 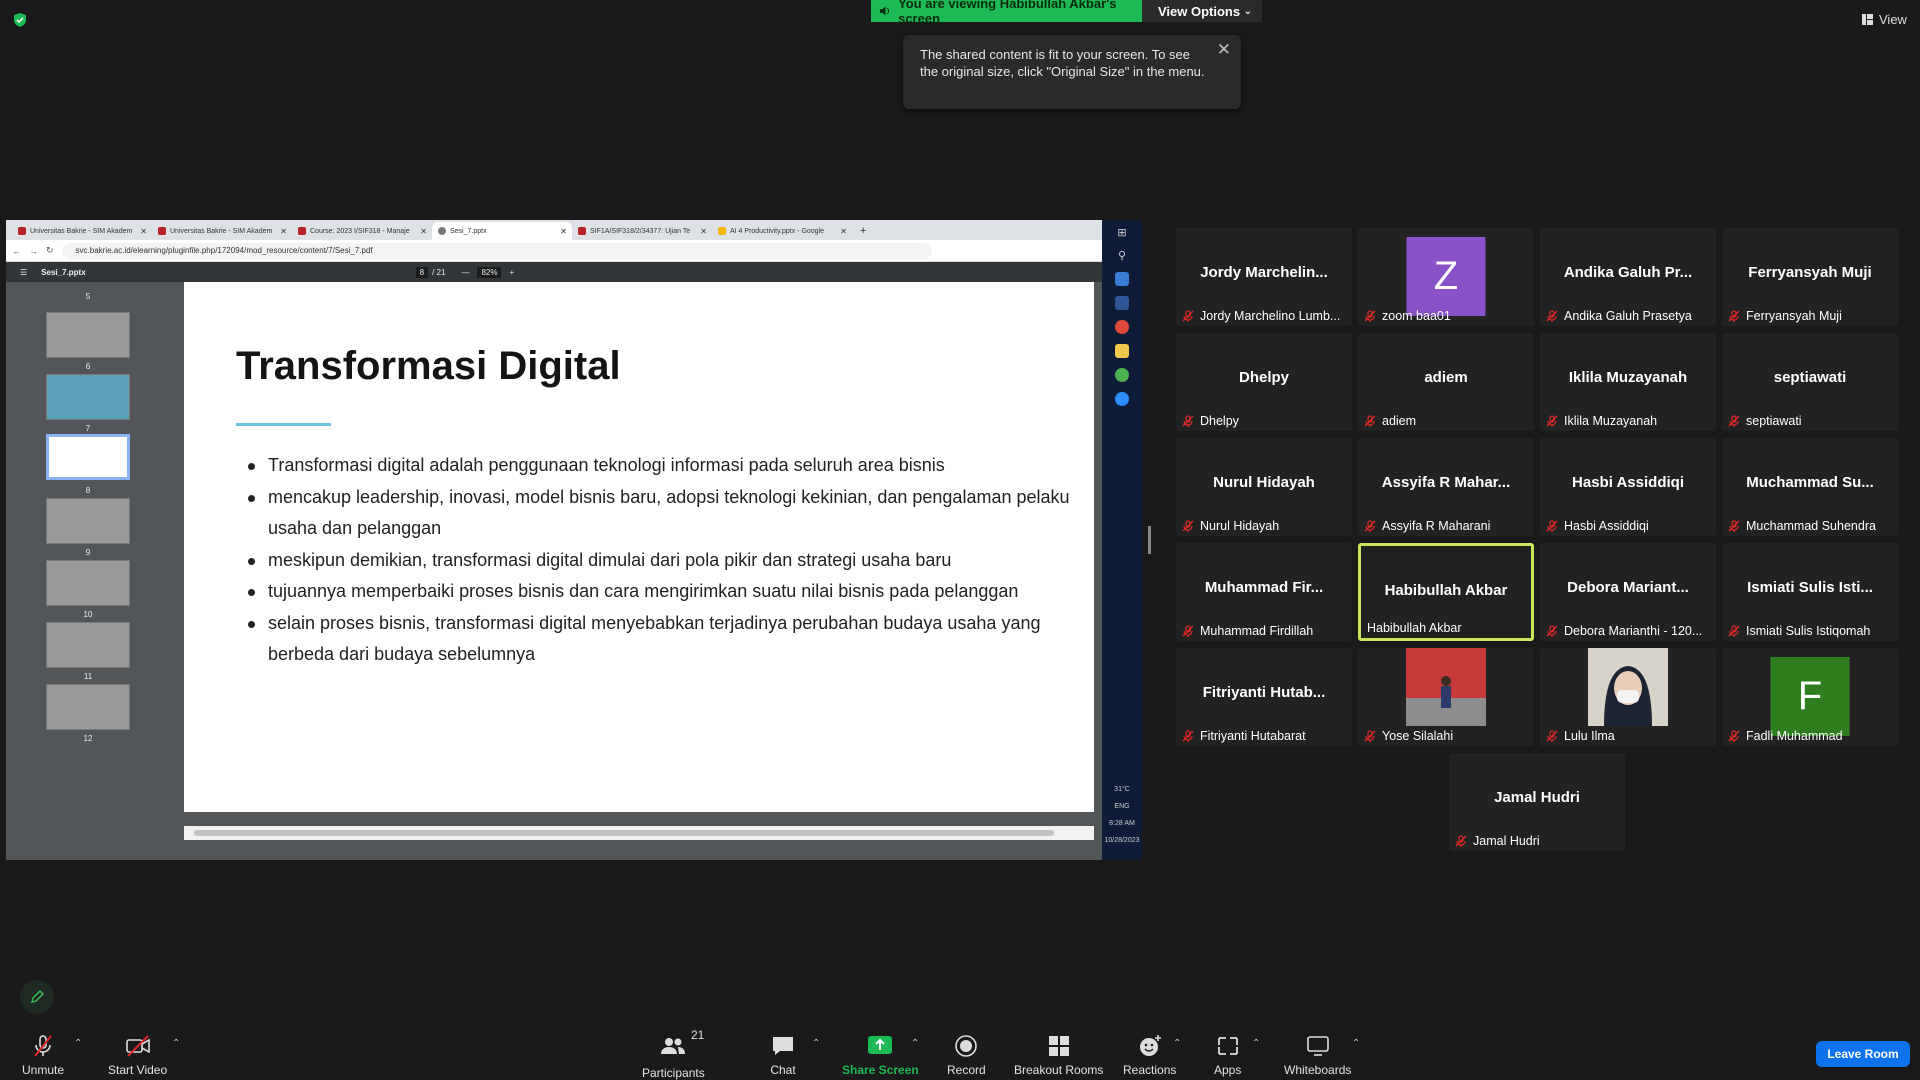 What do you see at coordinates (1810, 382) in the screenshot?
I see `participant-tile: septiawati septiawati` at bounding box center [1810, 382].